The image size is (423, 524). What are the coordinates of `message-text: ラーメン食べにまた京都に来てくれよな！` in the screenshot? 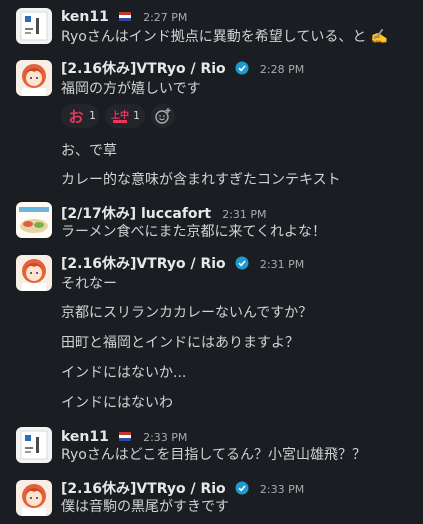 It's located at (194, 232).